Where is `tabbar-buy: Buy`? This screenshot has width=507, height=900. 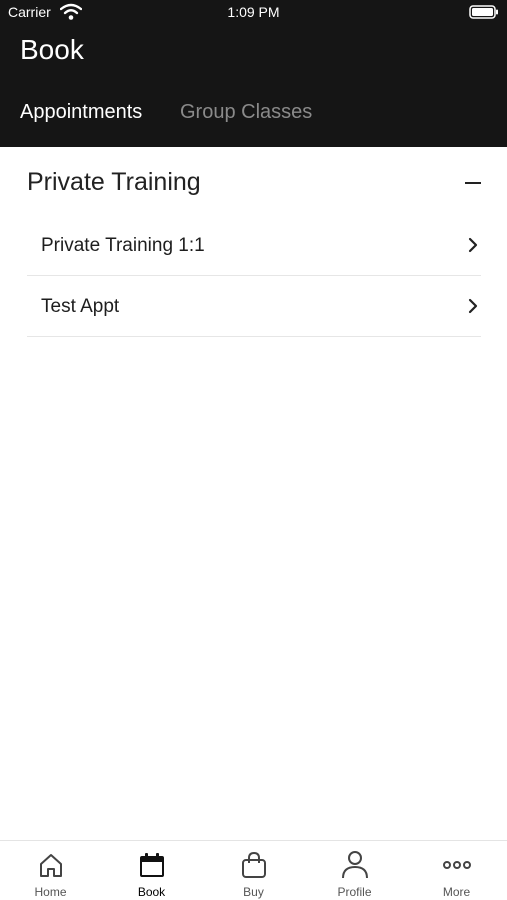
tabbar-buy: Buy is located at coordinates (253, 870).